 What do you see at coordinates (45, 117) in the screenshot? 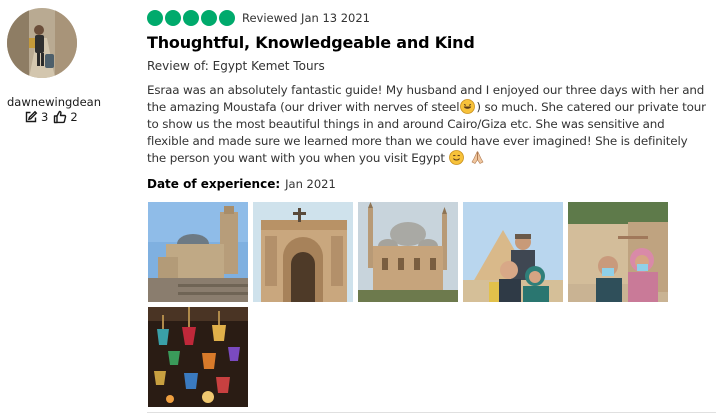
I see `contributions-count: 3` at bounding box center [45, 117].